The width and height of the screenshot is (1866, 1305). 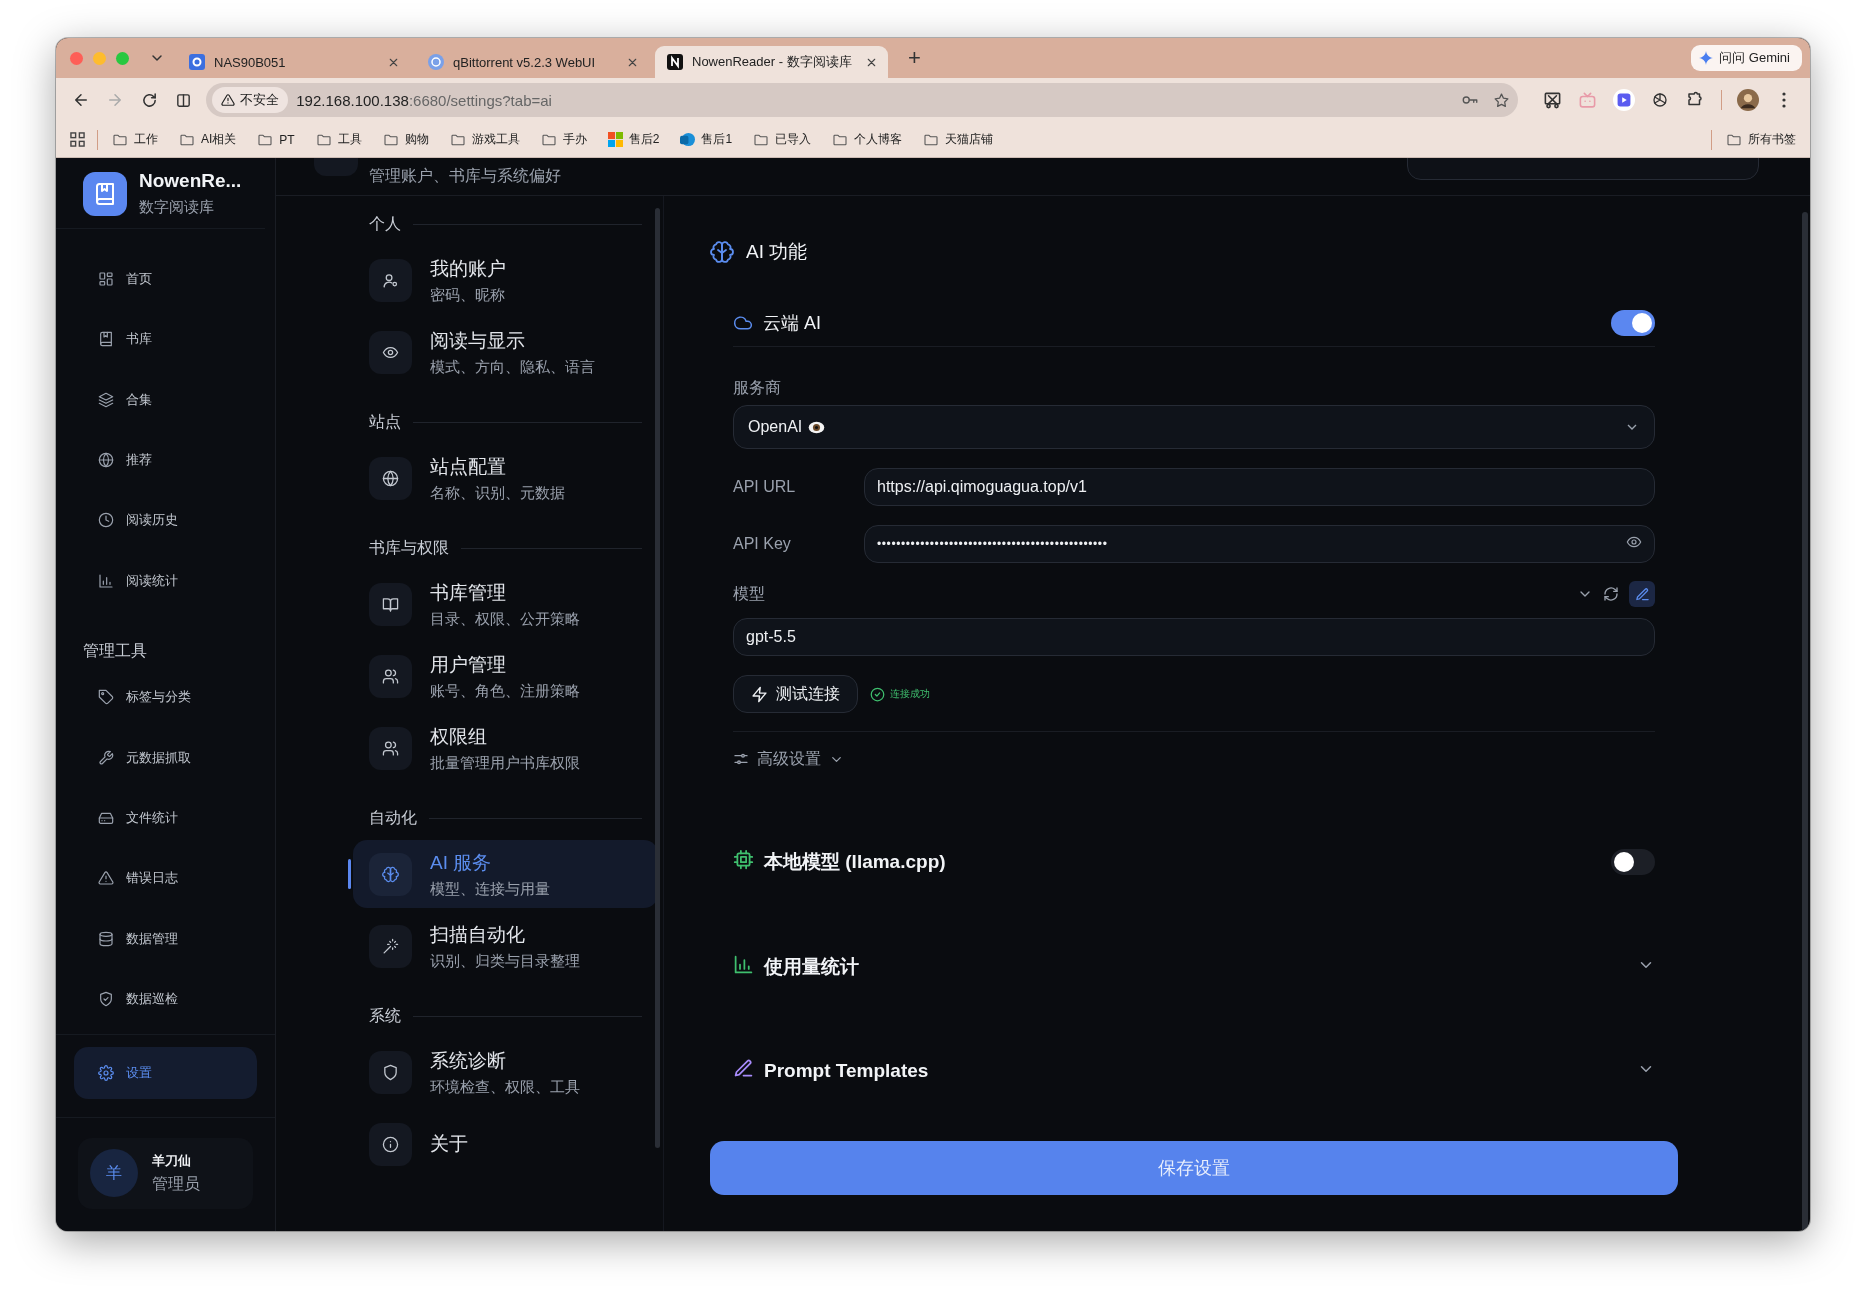 What do you see at coordinates (165, 339) in the screenshot?
I see `nav-item: 书库` at bounding box center [165, 339].